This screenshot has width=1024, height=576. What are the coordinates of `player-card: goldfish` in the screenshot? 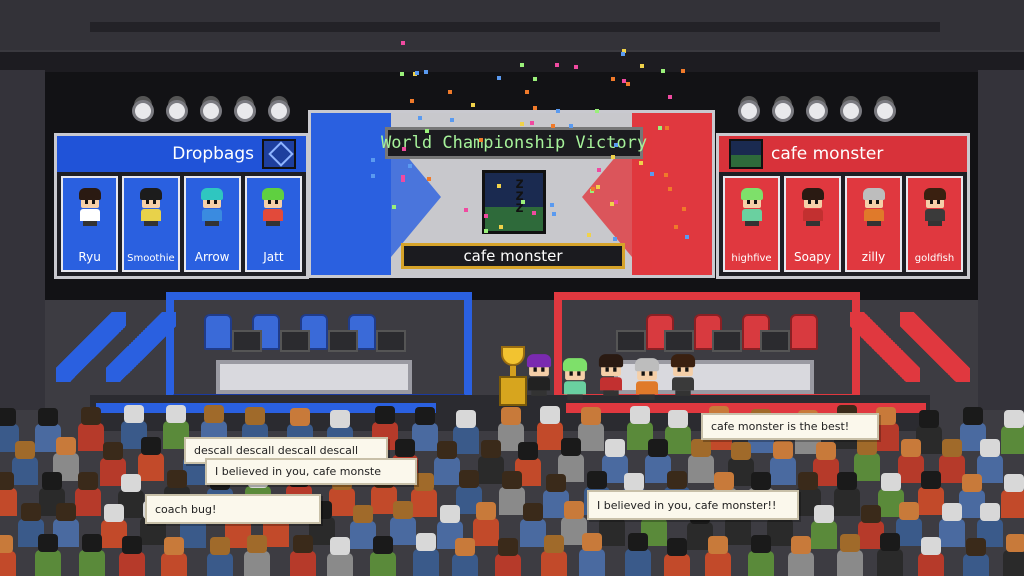 It's located at (934, 224).